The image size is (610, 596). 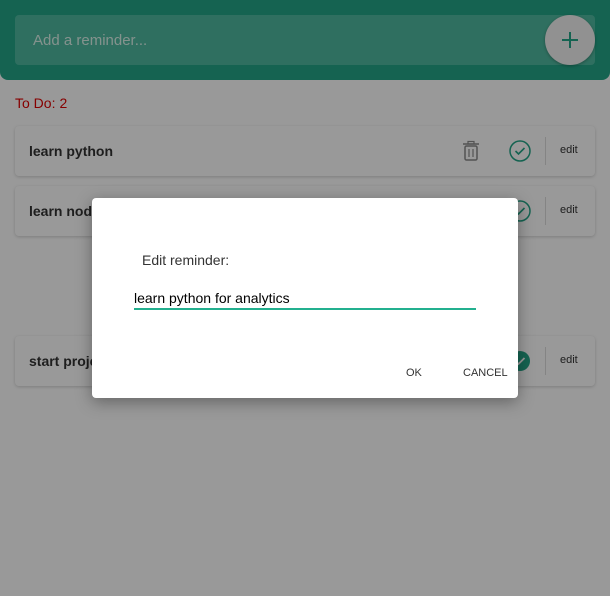 I want to click on edit-reminder-input, so click(x=305, y=299).